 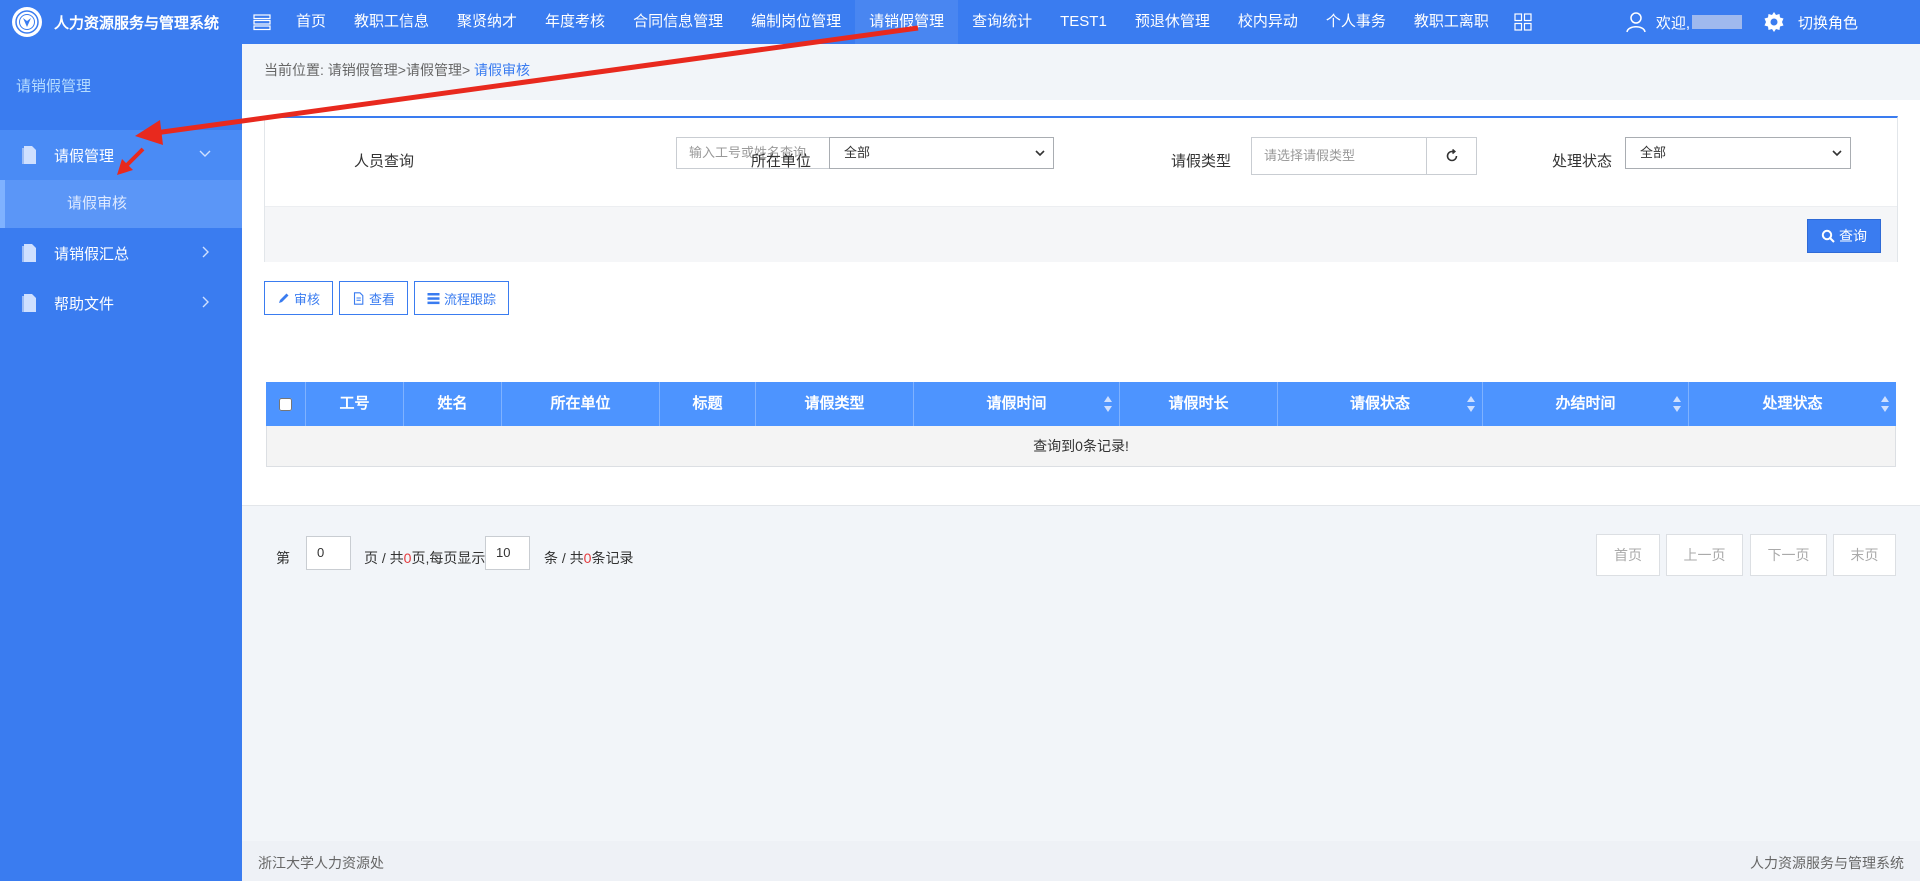 I want to click on col-title: 标题, so click(x=708, y=404).